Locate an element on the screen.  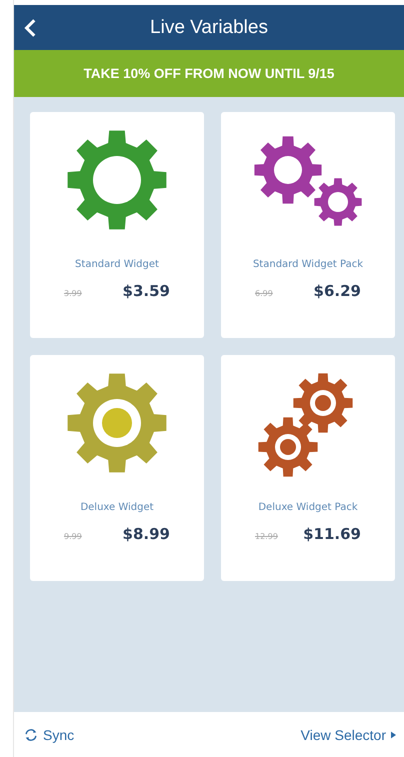
price: $3.59 is located at coordinates (146, 291).